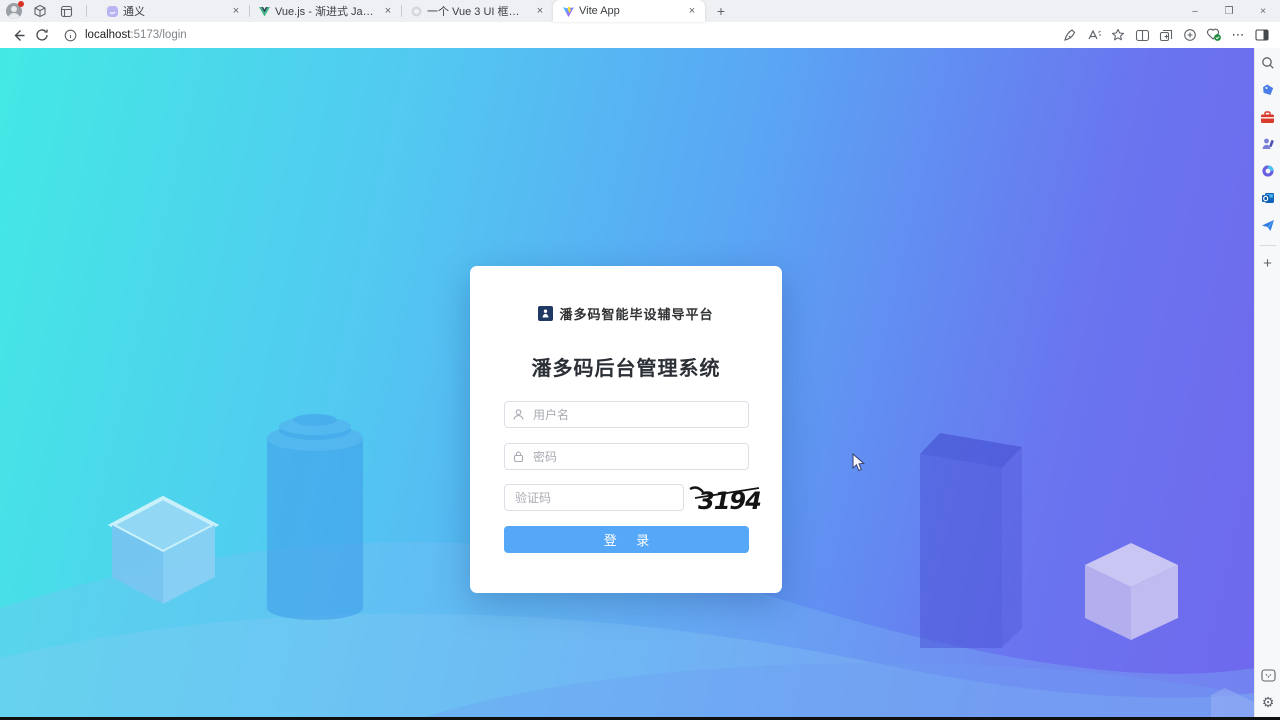 The width and height of the screenshot is (1280, 720). What do you see at coordinates (1094, 35) in the screenshot?
I see `read-aloud-icon` at bounding box center [1094, 35].